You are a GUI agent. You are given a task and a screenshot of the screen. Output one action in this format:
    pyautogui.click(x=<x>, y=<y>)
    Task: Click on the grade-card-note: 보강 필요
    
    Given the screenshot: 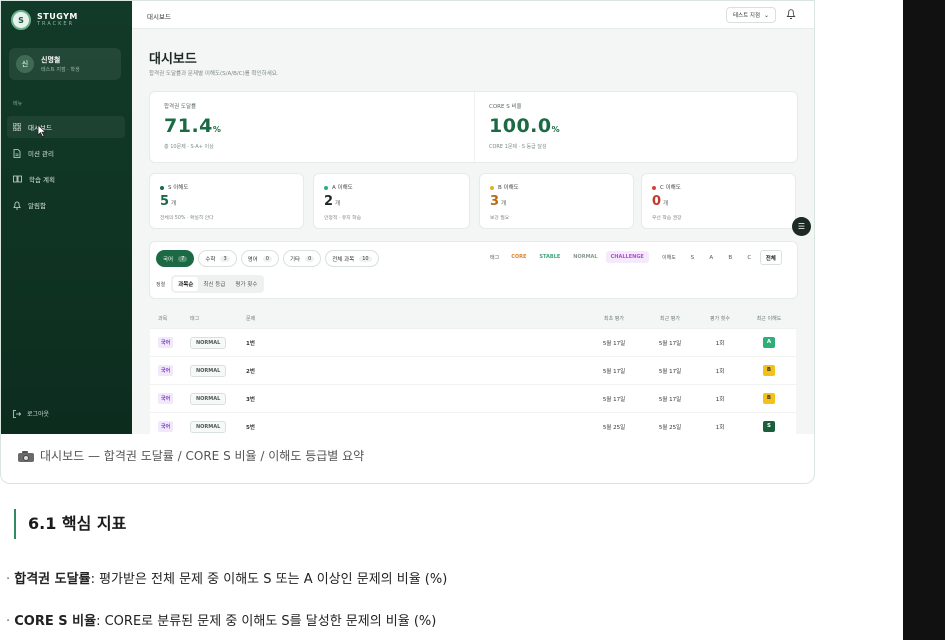 What is the action you would take?
    pyautogui.click(x=500, y=218)
    